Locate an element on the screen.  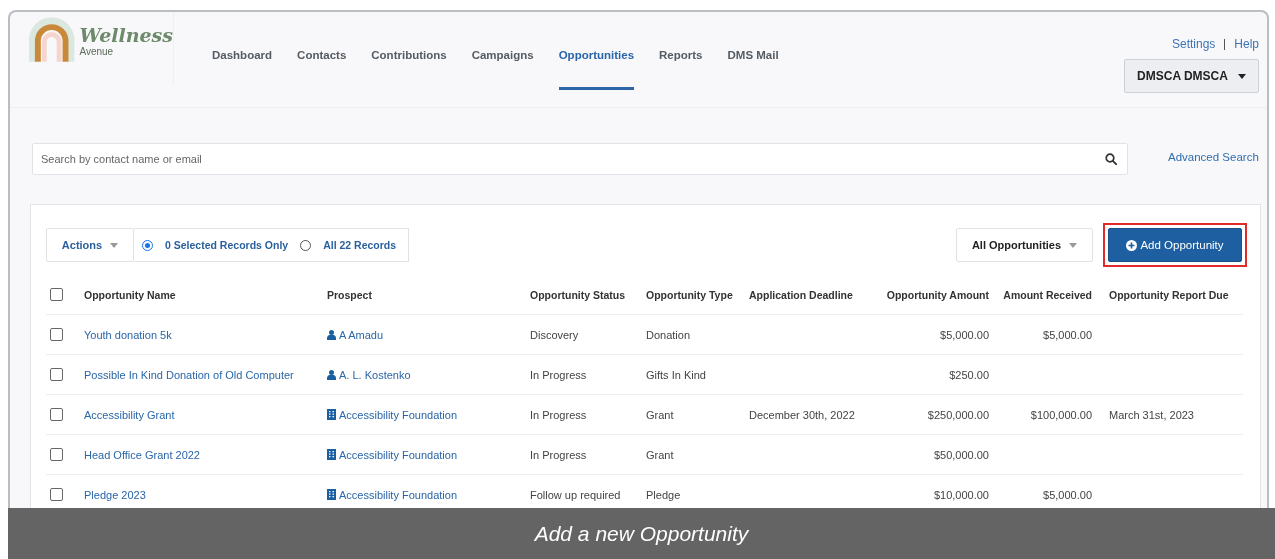
table-cell: March 31st, 2023 is located at coordinates (1151, 414).